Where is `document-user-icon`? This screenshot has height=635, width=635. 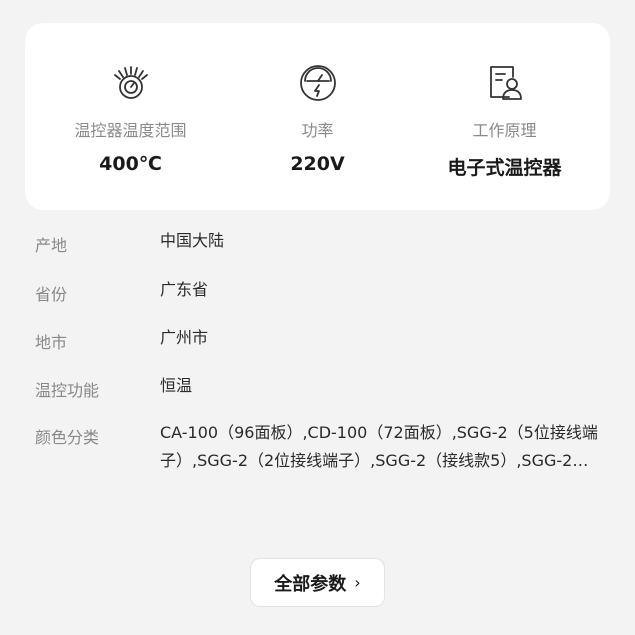
document-user-icon is located at coordinates (505, 83).